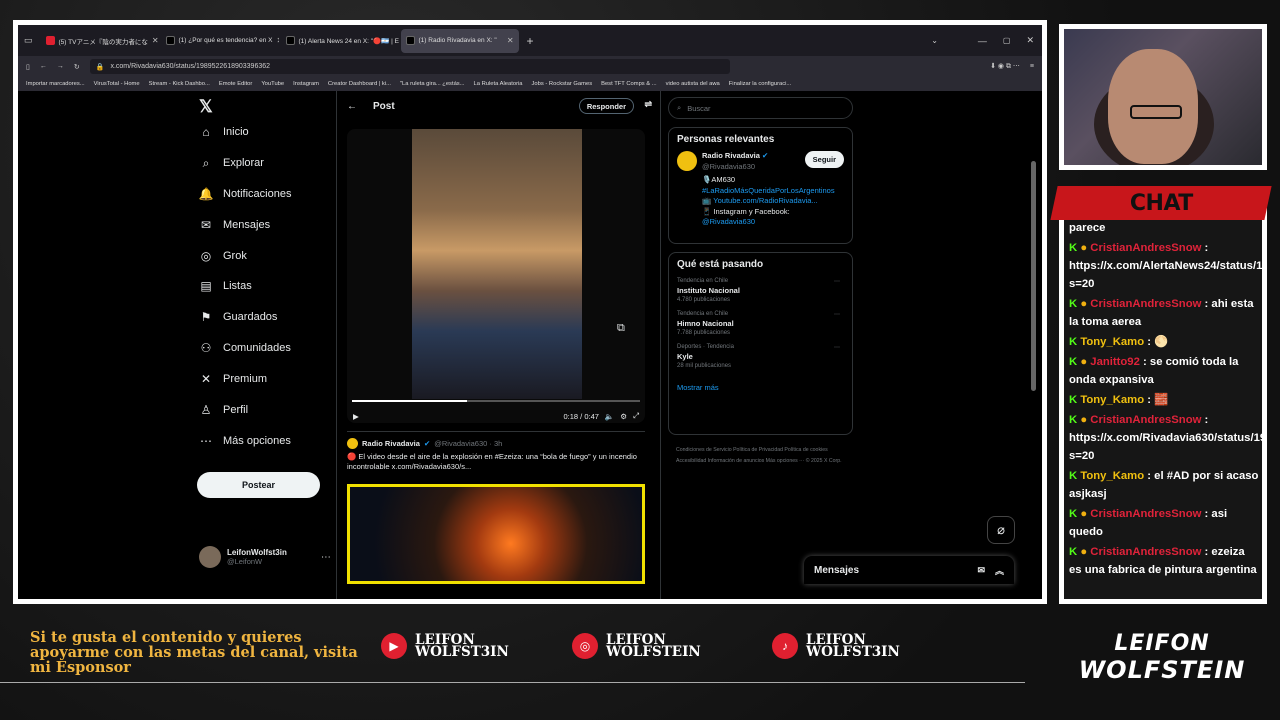 The image size is (1280, 720). What do you see at coordinates (223, 410) in the screenshot?
I see `nav-item-perfil: ♙ Perfil` at bounding box center [223, 410].